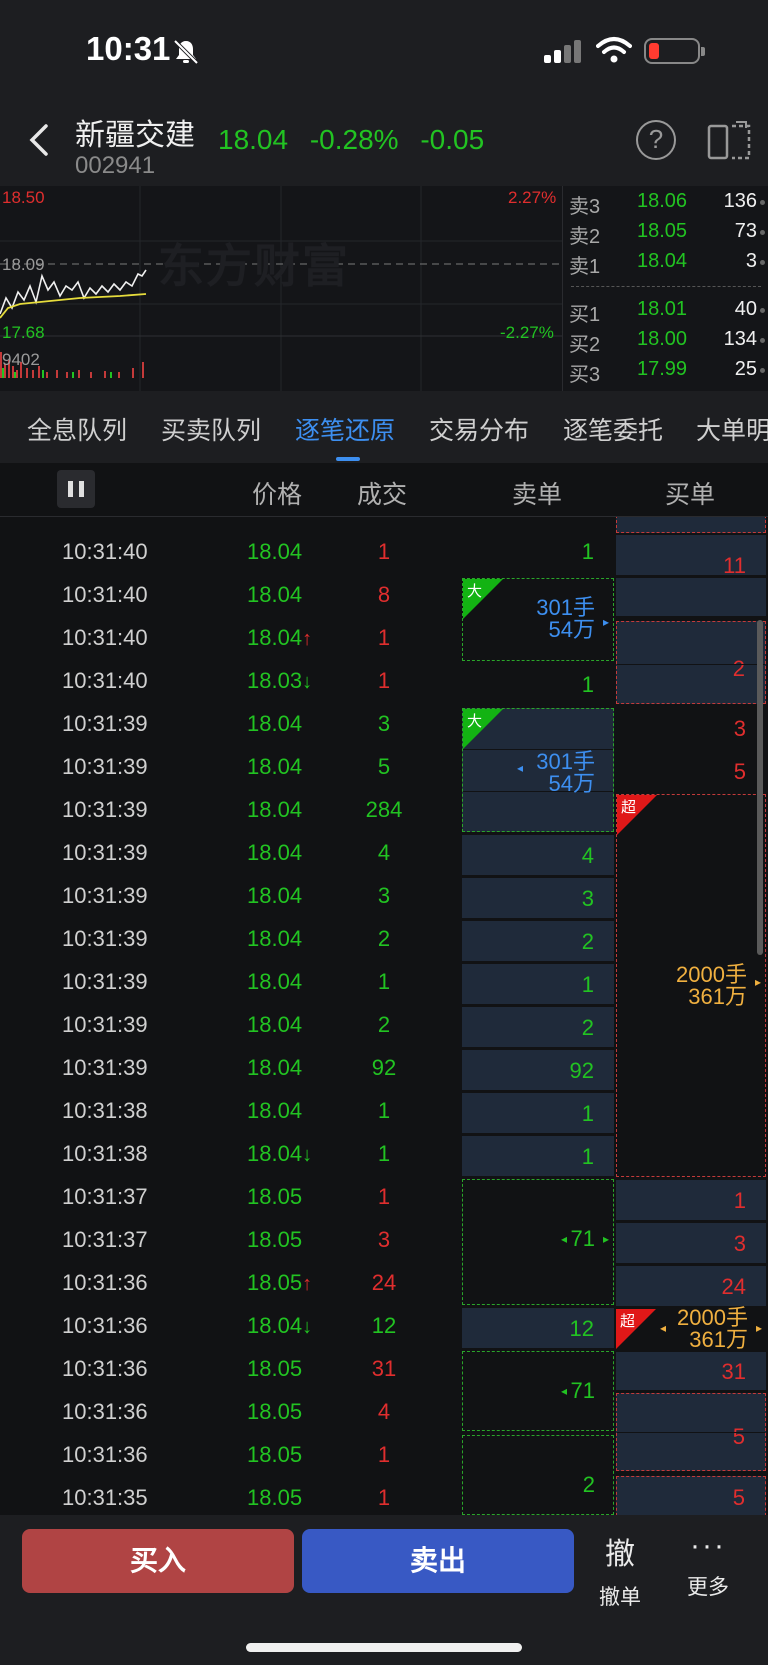 This screenshot has width=768, height=1665. I want to click on tick-row: 10:31:38 18.04↓ 1, so click(230, 1162).